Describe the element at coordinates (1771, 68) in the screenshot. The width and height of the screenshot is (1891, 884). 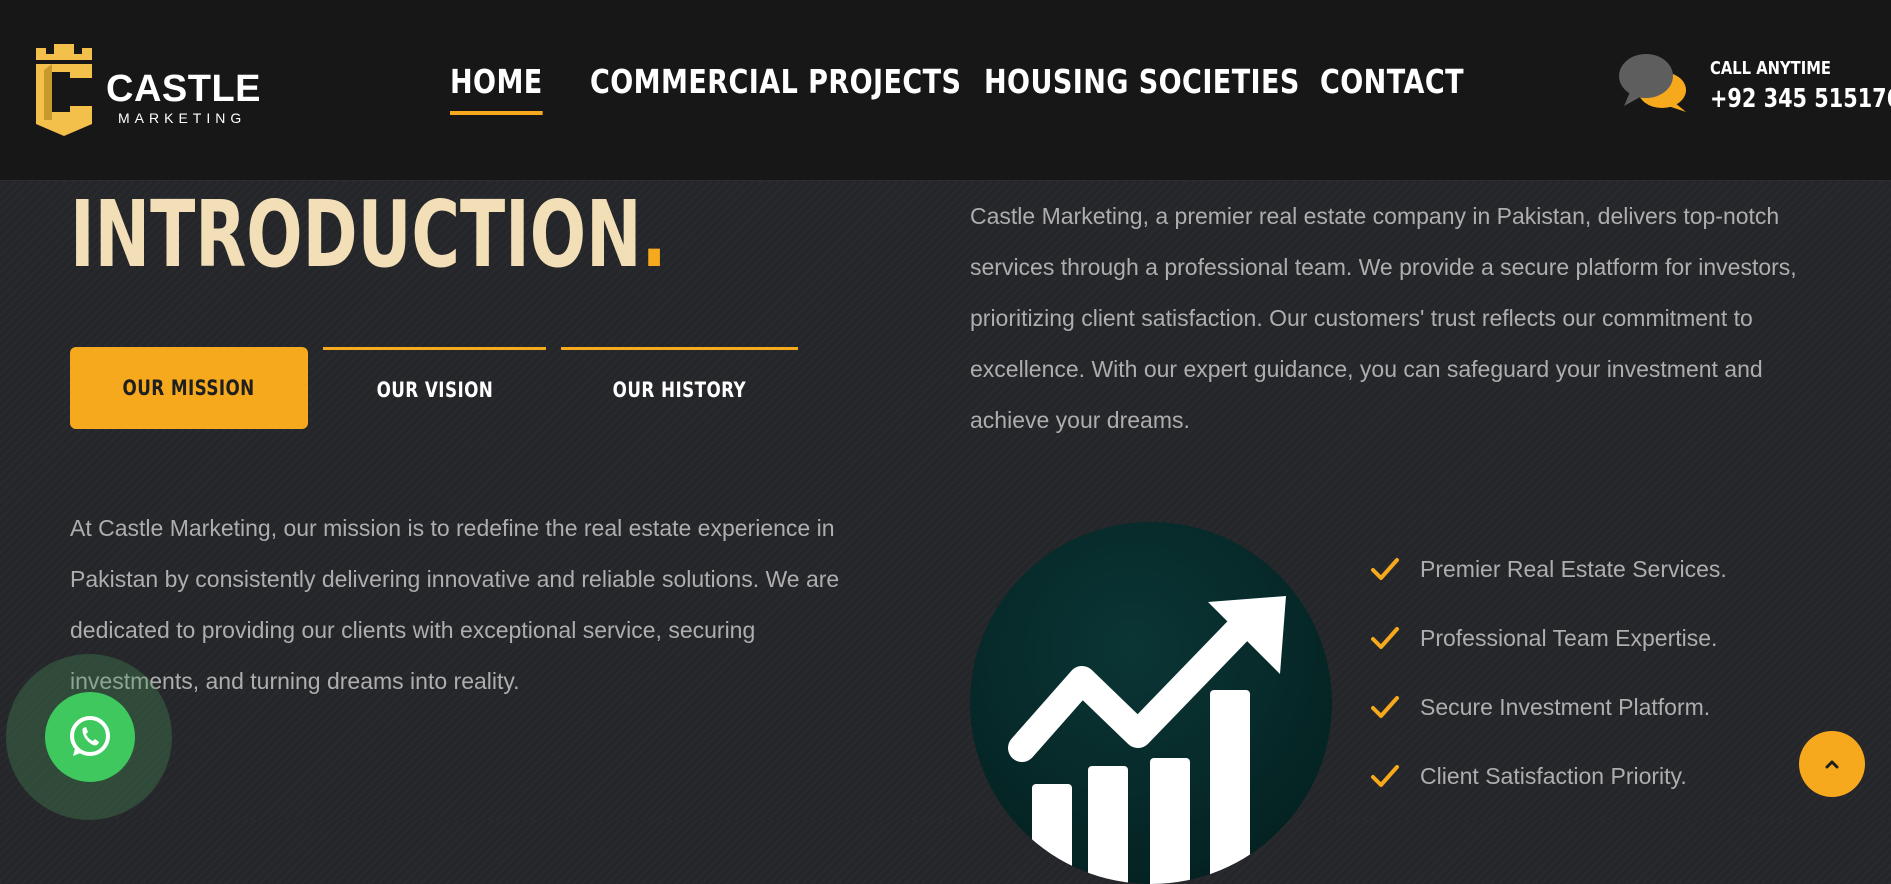
I see `call-label: CALL ANYTIME` at that location.